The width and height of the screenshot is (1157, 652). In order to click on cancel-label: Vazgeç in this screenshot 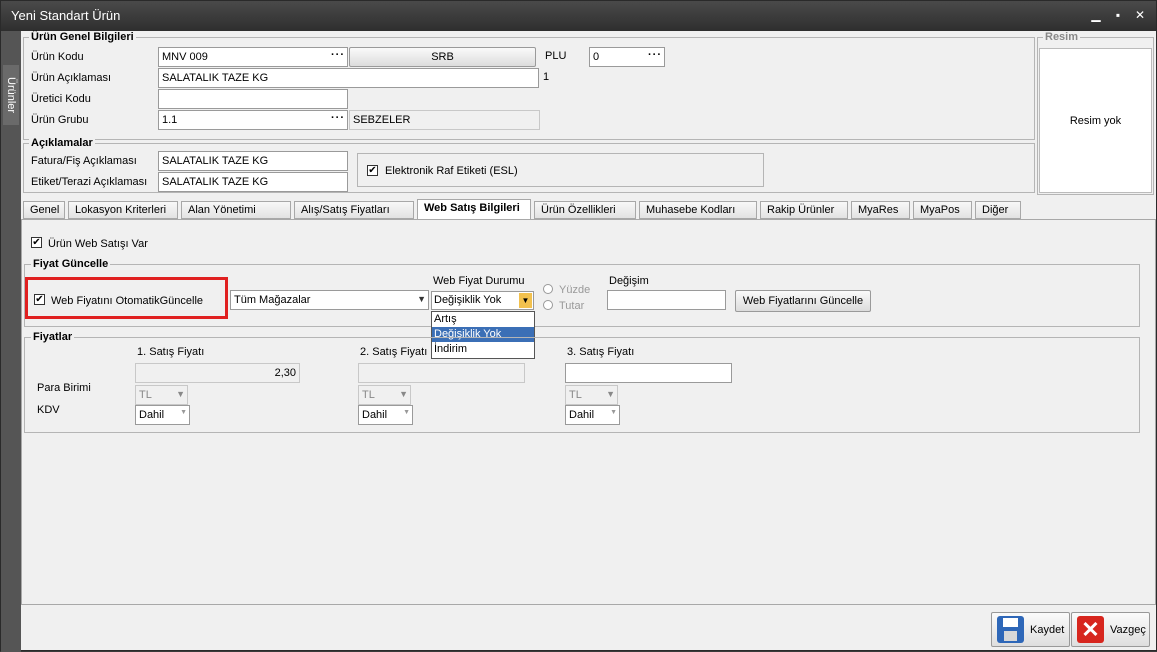, I will do `click(1128, 630)`.